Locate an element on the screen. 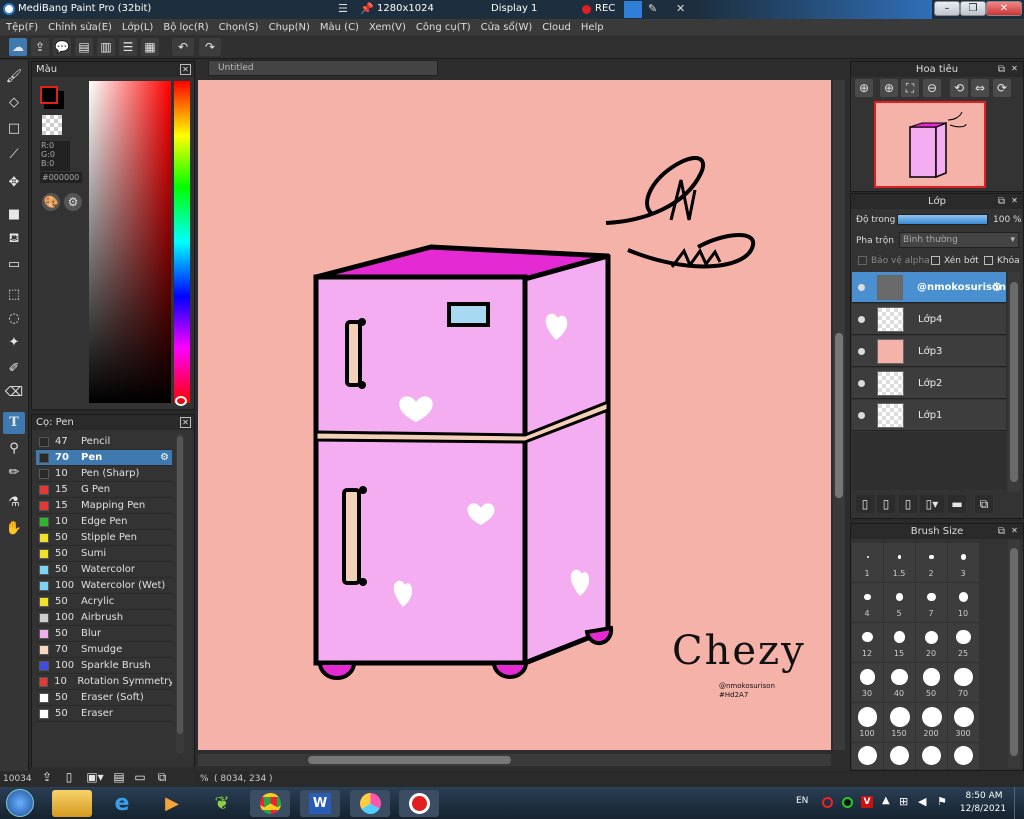 The image size is (1024, 819). start-button is located at coordinates (20, 803).